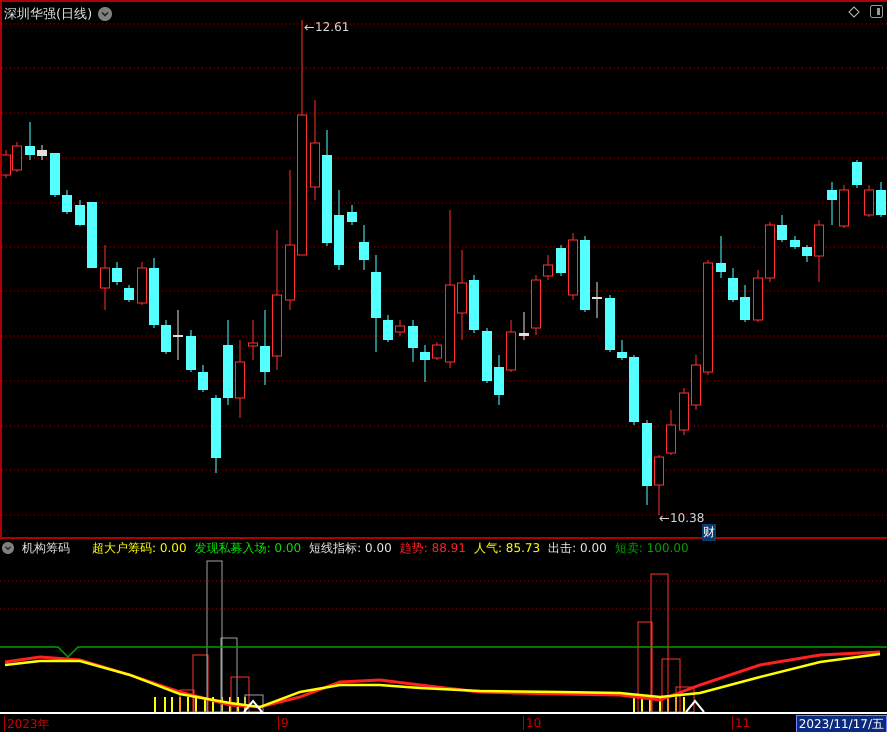 This screenshot has height=732, width=887. What do you see at coordinates (876, 11) in the screenshot?
I see `panel-toggle-icon` at bounding box center [876, 11].